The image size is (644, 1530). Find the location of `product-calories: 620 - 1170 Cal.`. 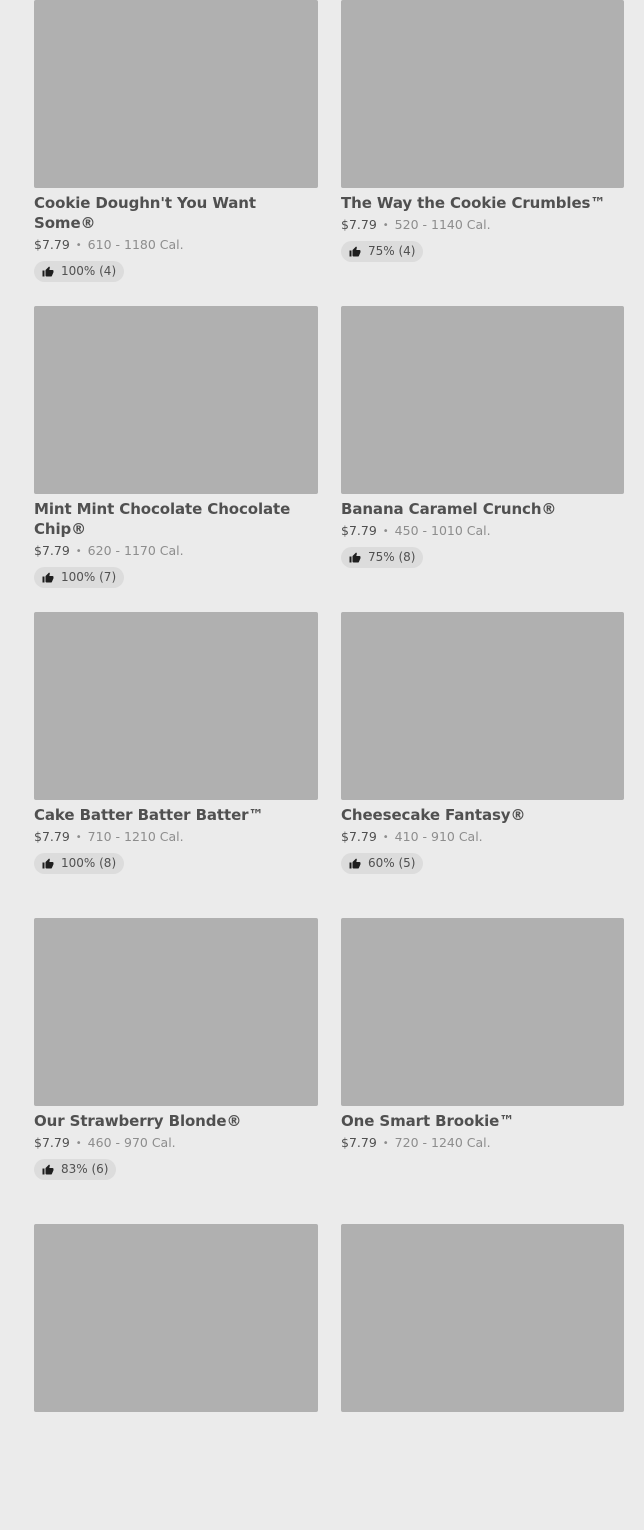

product-calories: 620 - 1170 Cal. is located at coordinates (135, 550).